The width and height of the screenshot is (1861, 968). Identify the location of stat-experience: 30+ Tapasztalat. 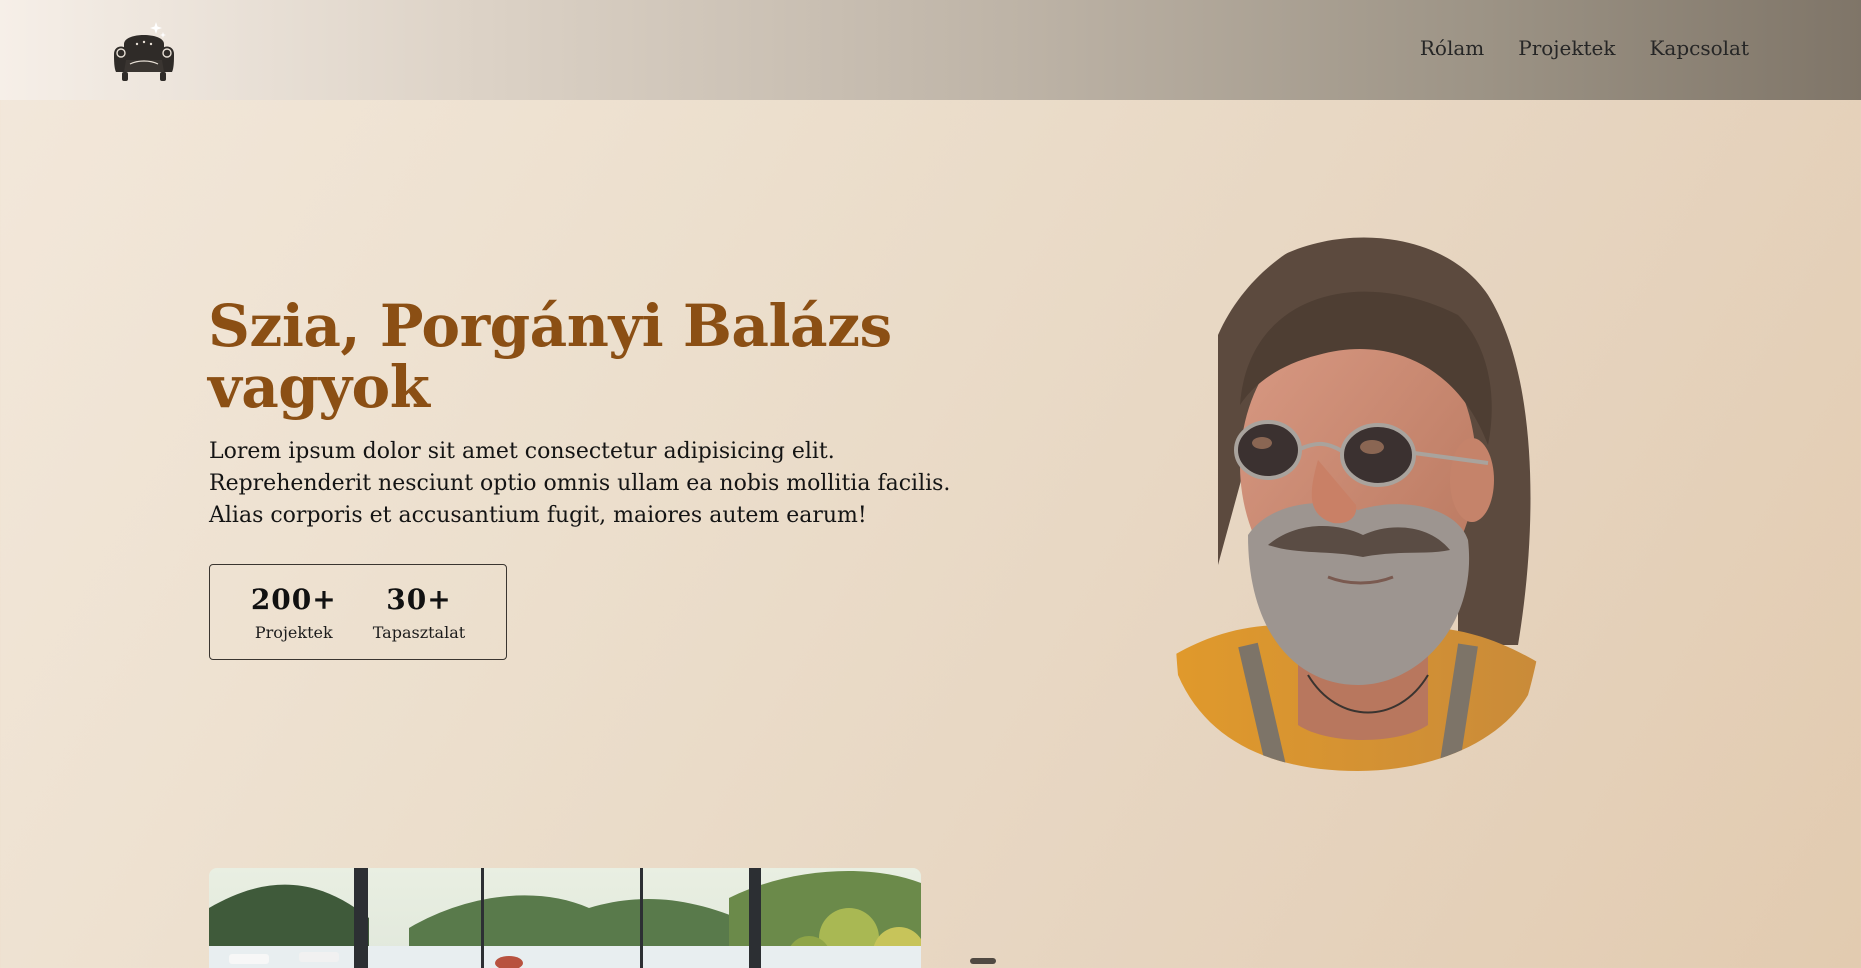
(419, 612).